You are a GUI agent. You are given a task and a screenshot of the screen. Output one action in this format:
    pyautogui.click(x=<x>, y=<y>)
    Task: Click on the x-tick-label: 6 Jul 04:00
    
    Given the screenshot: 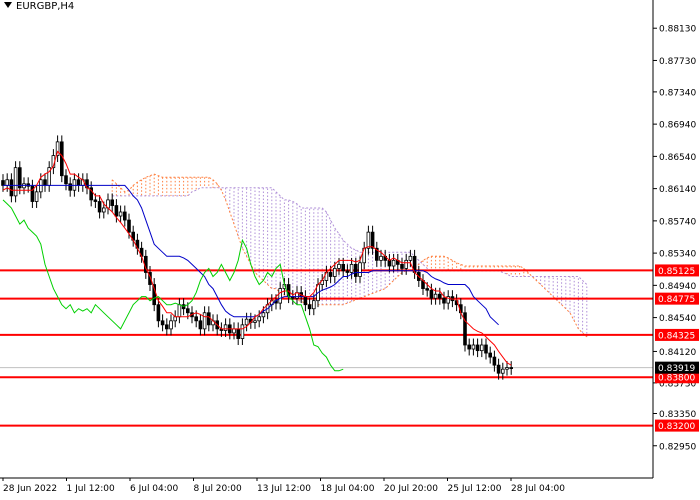 What is the action you would take?
    pyautogui.click(x=154, y=489)
    